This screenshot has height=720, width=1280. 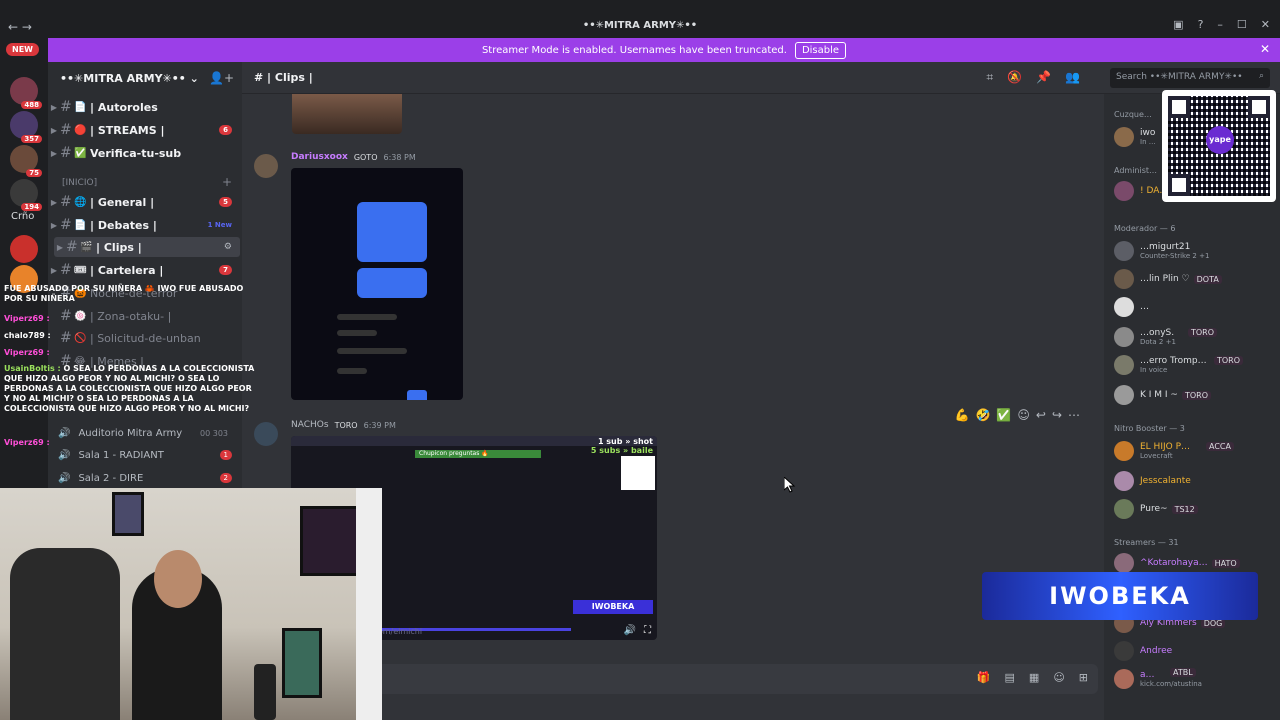 I want to click on stream-overlay-label: IWOBEKA, so click(x=613, y=607).